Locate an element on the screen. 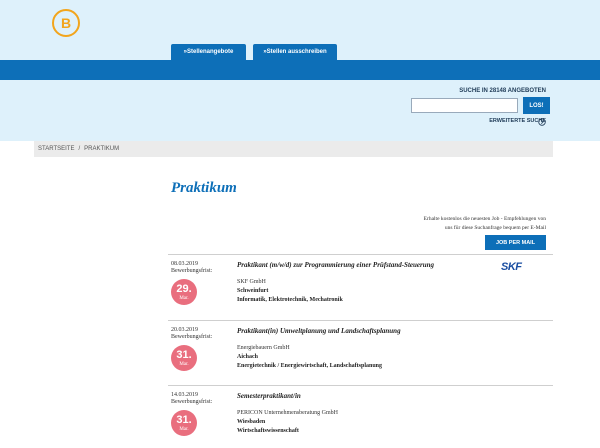  job-city: Wiesbaden is located at coordinates (251, 422).